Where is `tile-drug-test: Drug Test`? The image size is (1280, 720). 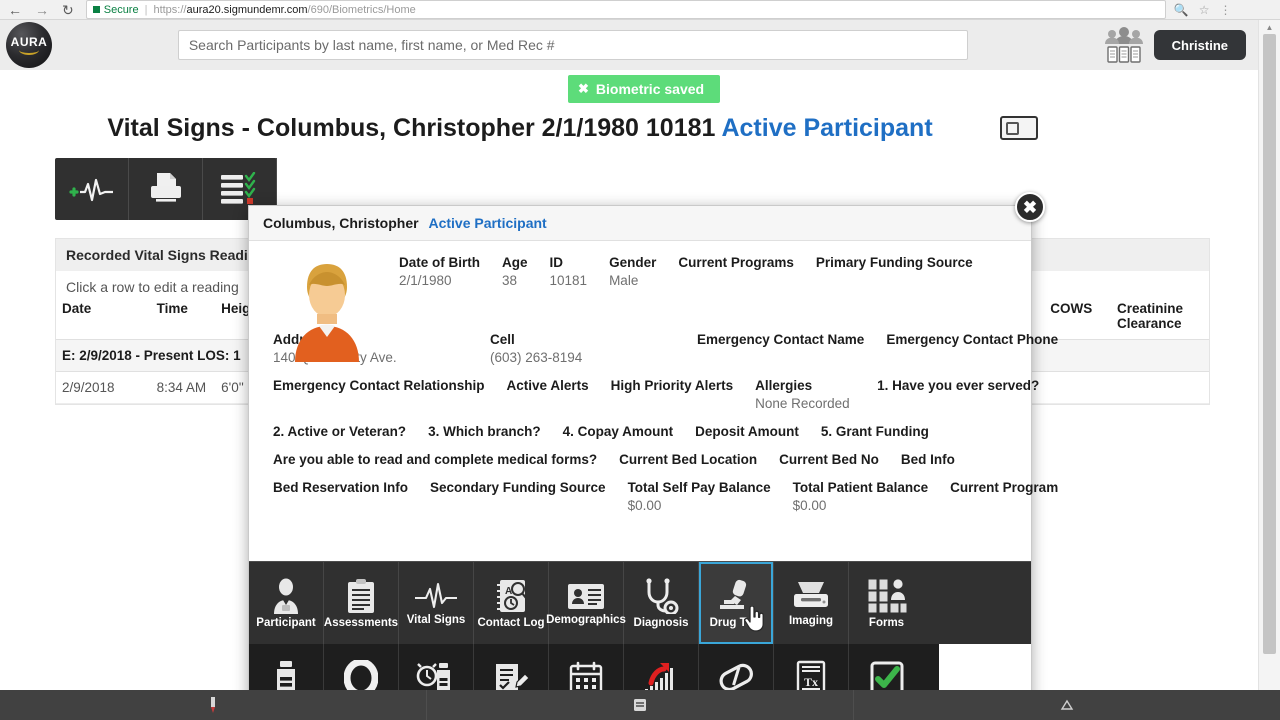 tile-drug-test: Drug Test is located at coordinates (736, 603).